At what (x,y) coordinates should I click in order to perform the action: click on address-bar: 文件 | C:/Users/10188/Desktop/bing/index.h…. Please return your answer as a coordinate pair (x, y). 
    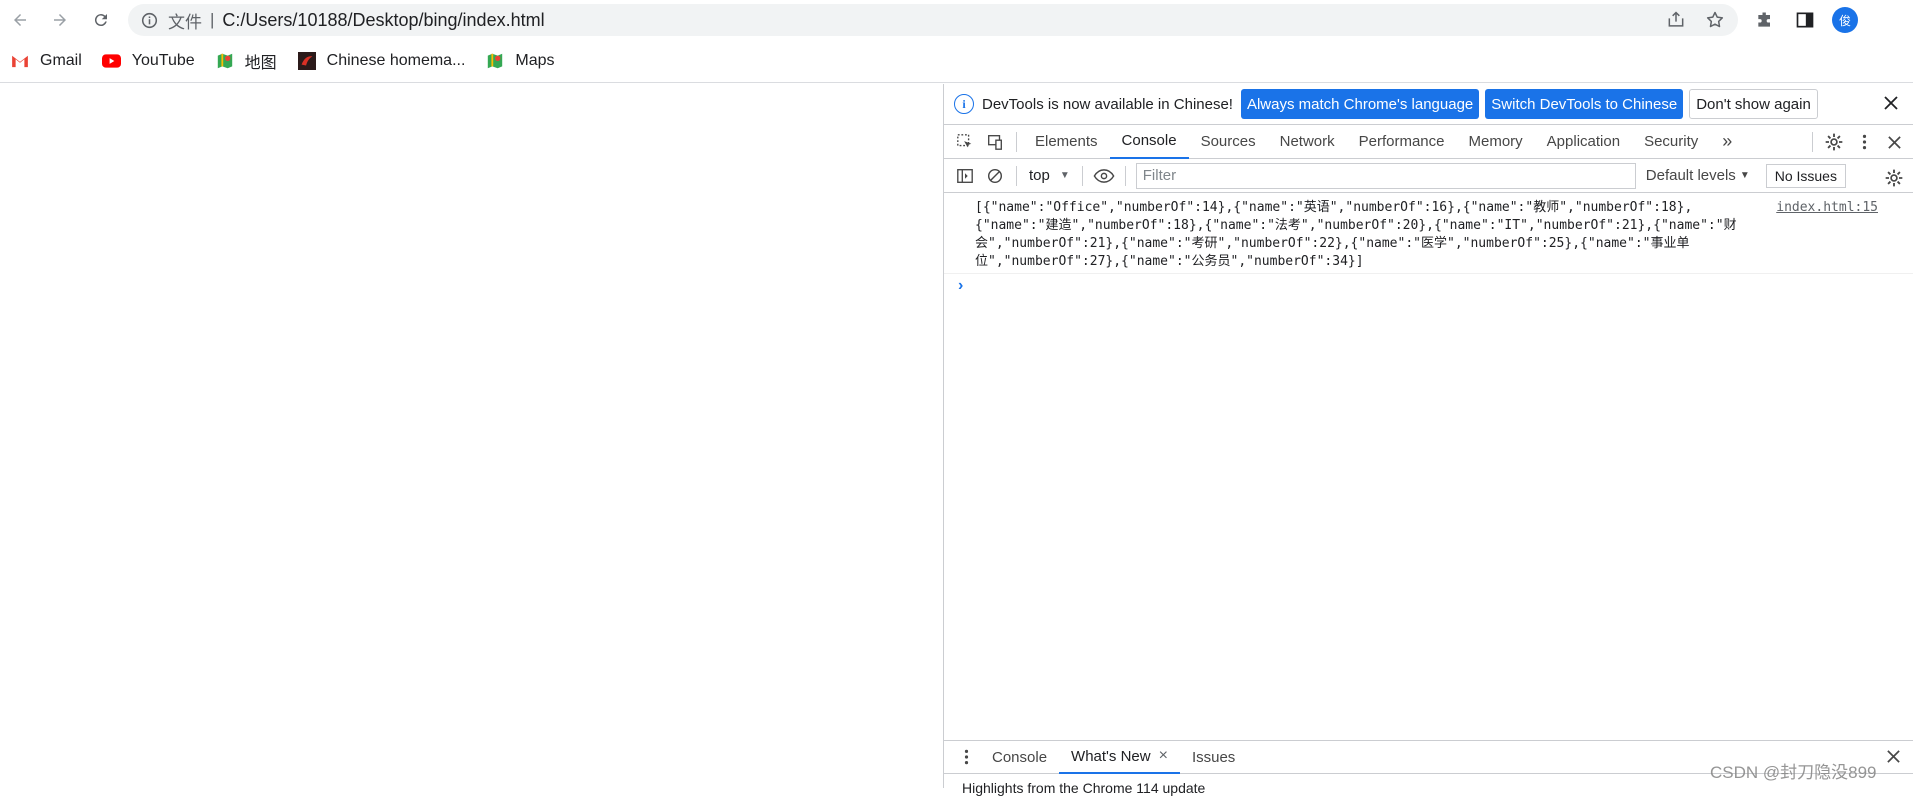
    Looking at the image, I should click on (933, 20).